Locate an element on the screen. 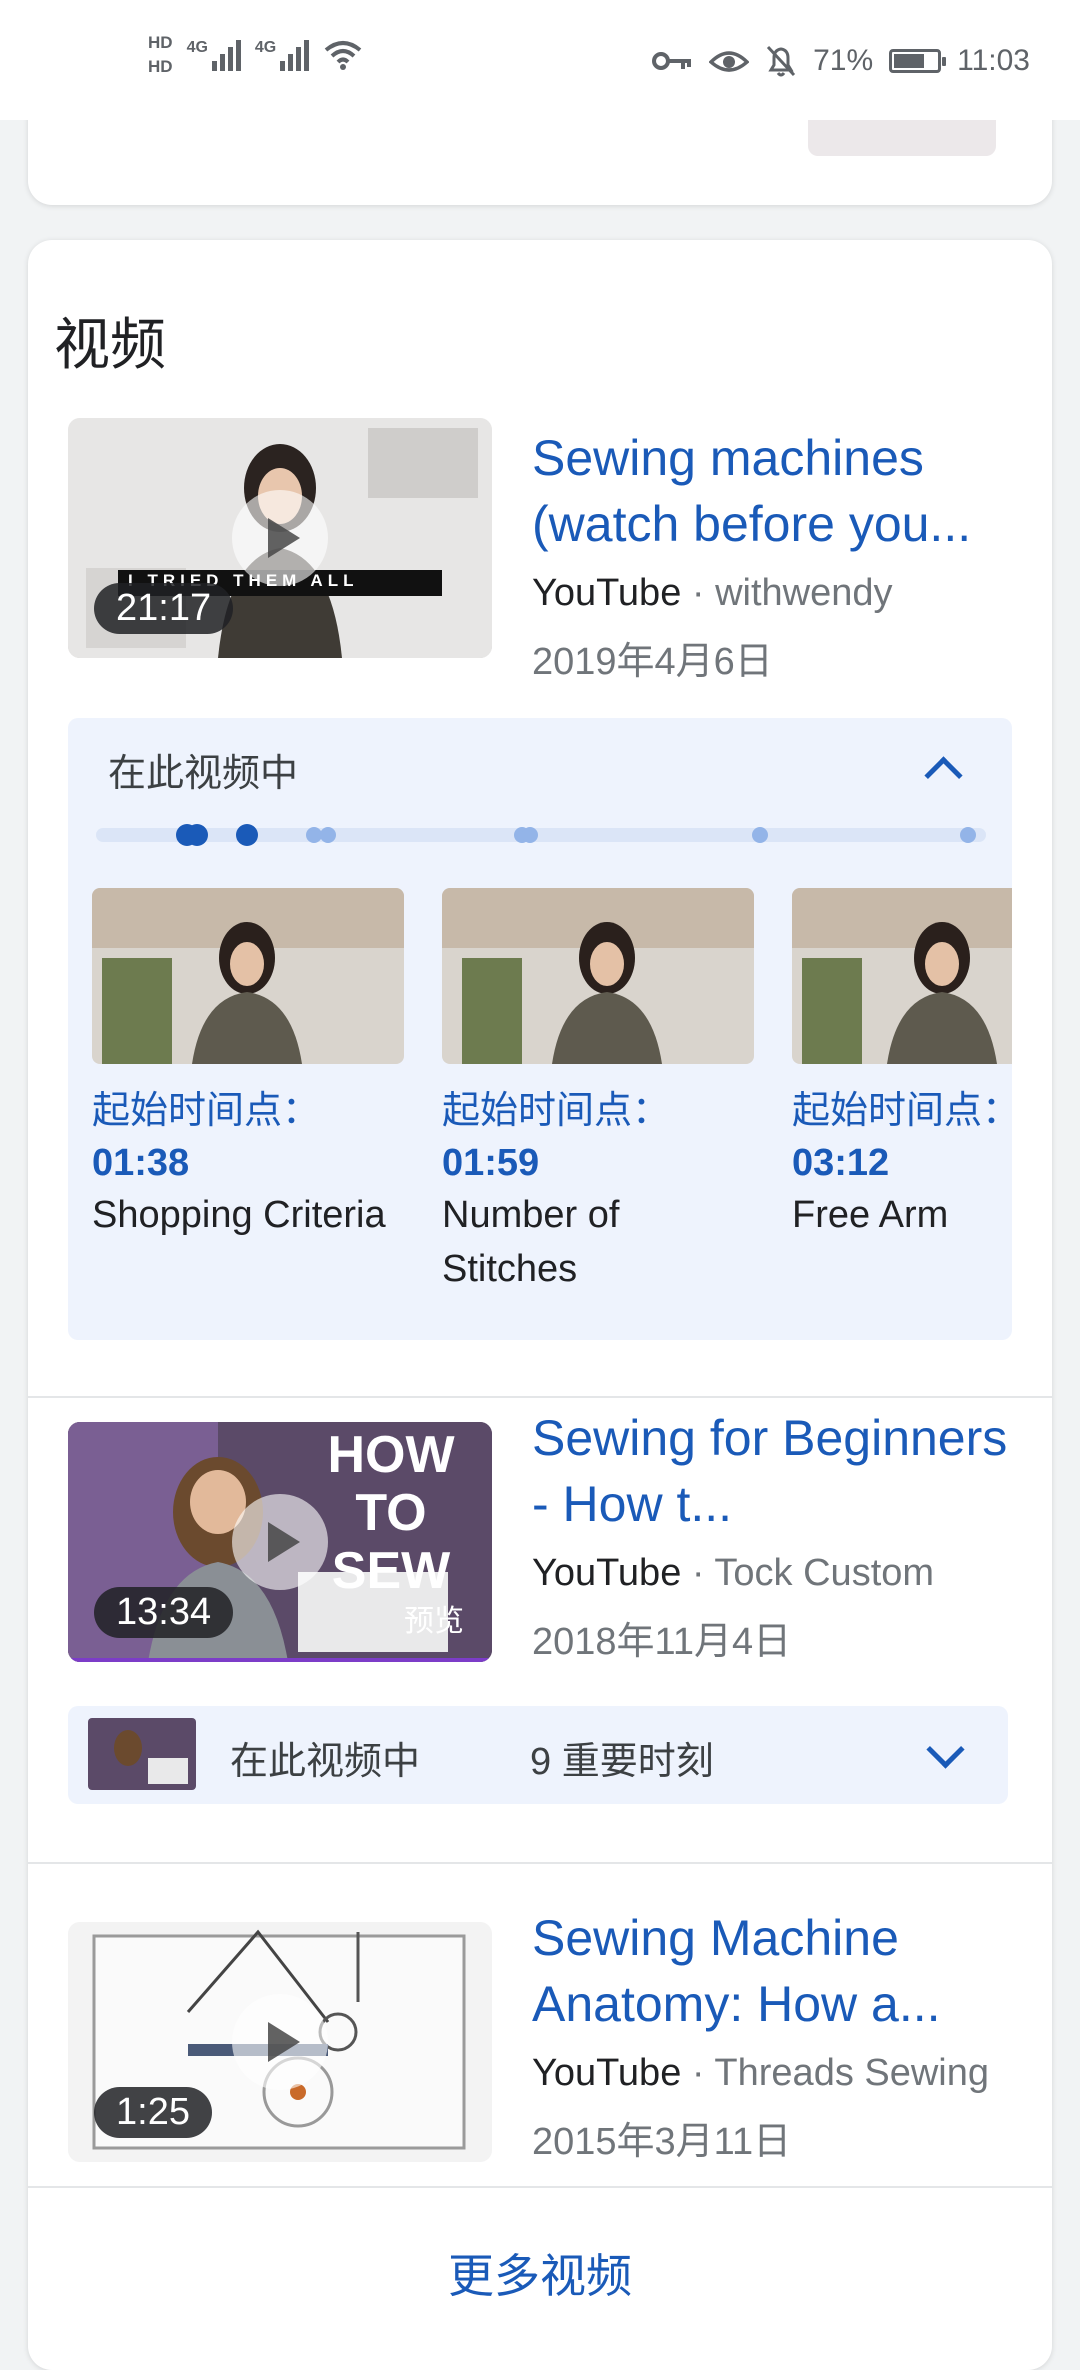 This screenshot has height=2370, width=1080. battery-percent: 71% is located at coordinates (843, 60).